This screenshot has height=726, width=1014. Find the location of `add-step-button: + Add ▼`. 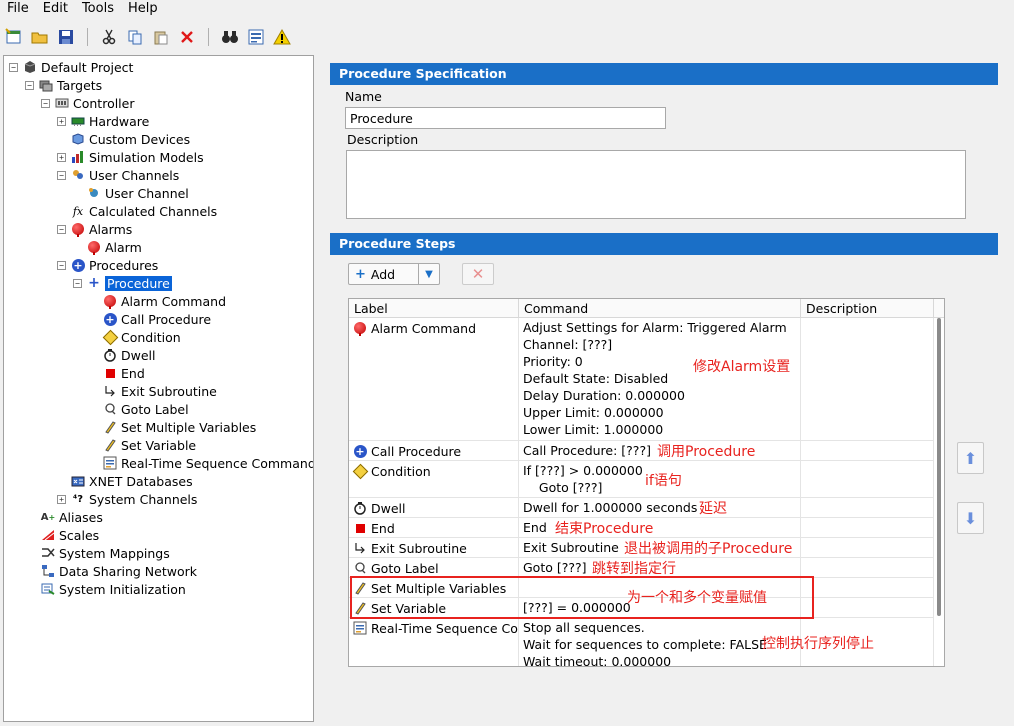

add-step-button: + Add ▼ is located at coordinates (394, 274).